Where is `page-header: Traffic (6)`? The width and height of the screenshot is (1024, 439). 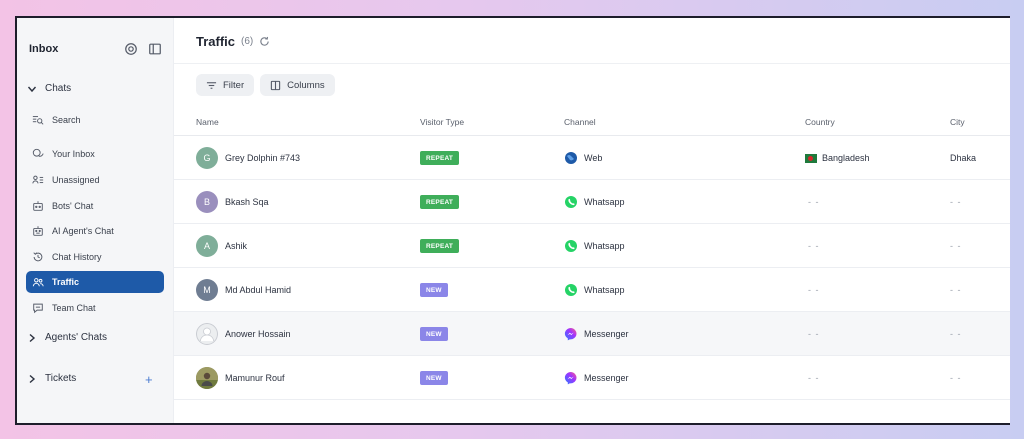
page-header: Traffic (6) is located at coordinates (233, 41).